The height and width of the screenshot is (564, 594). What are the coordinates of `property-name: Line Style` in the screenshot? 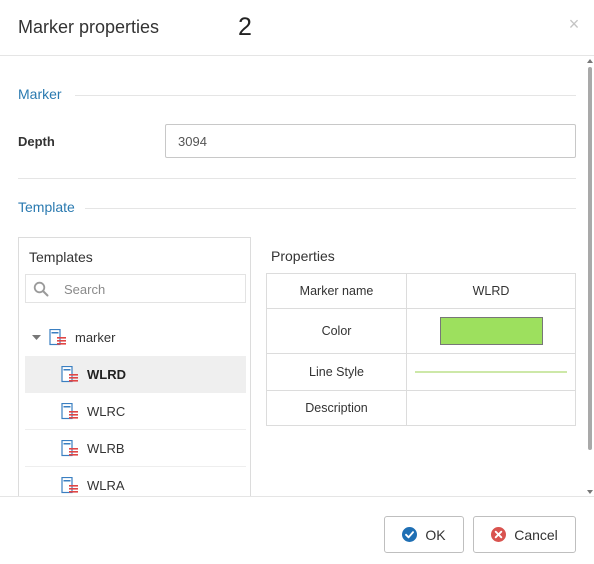 It's located at (337, 372).